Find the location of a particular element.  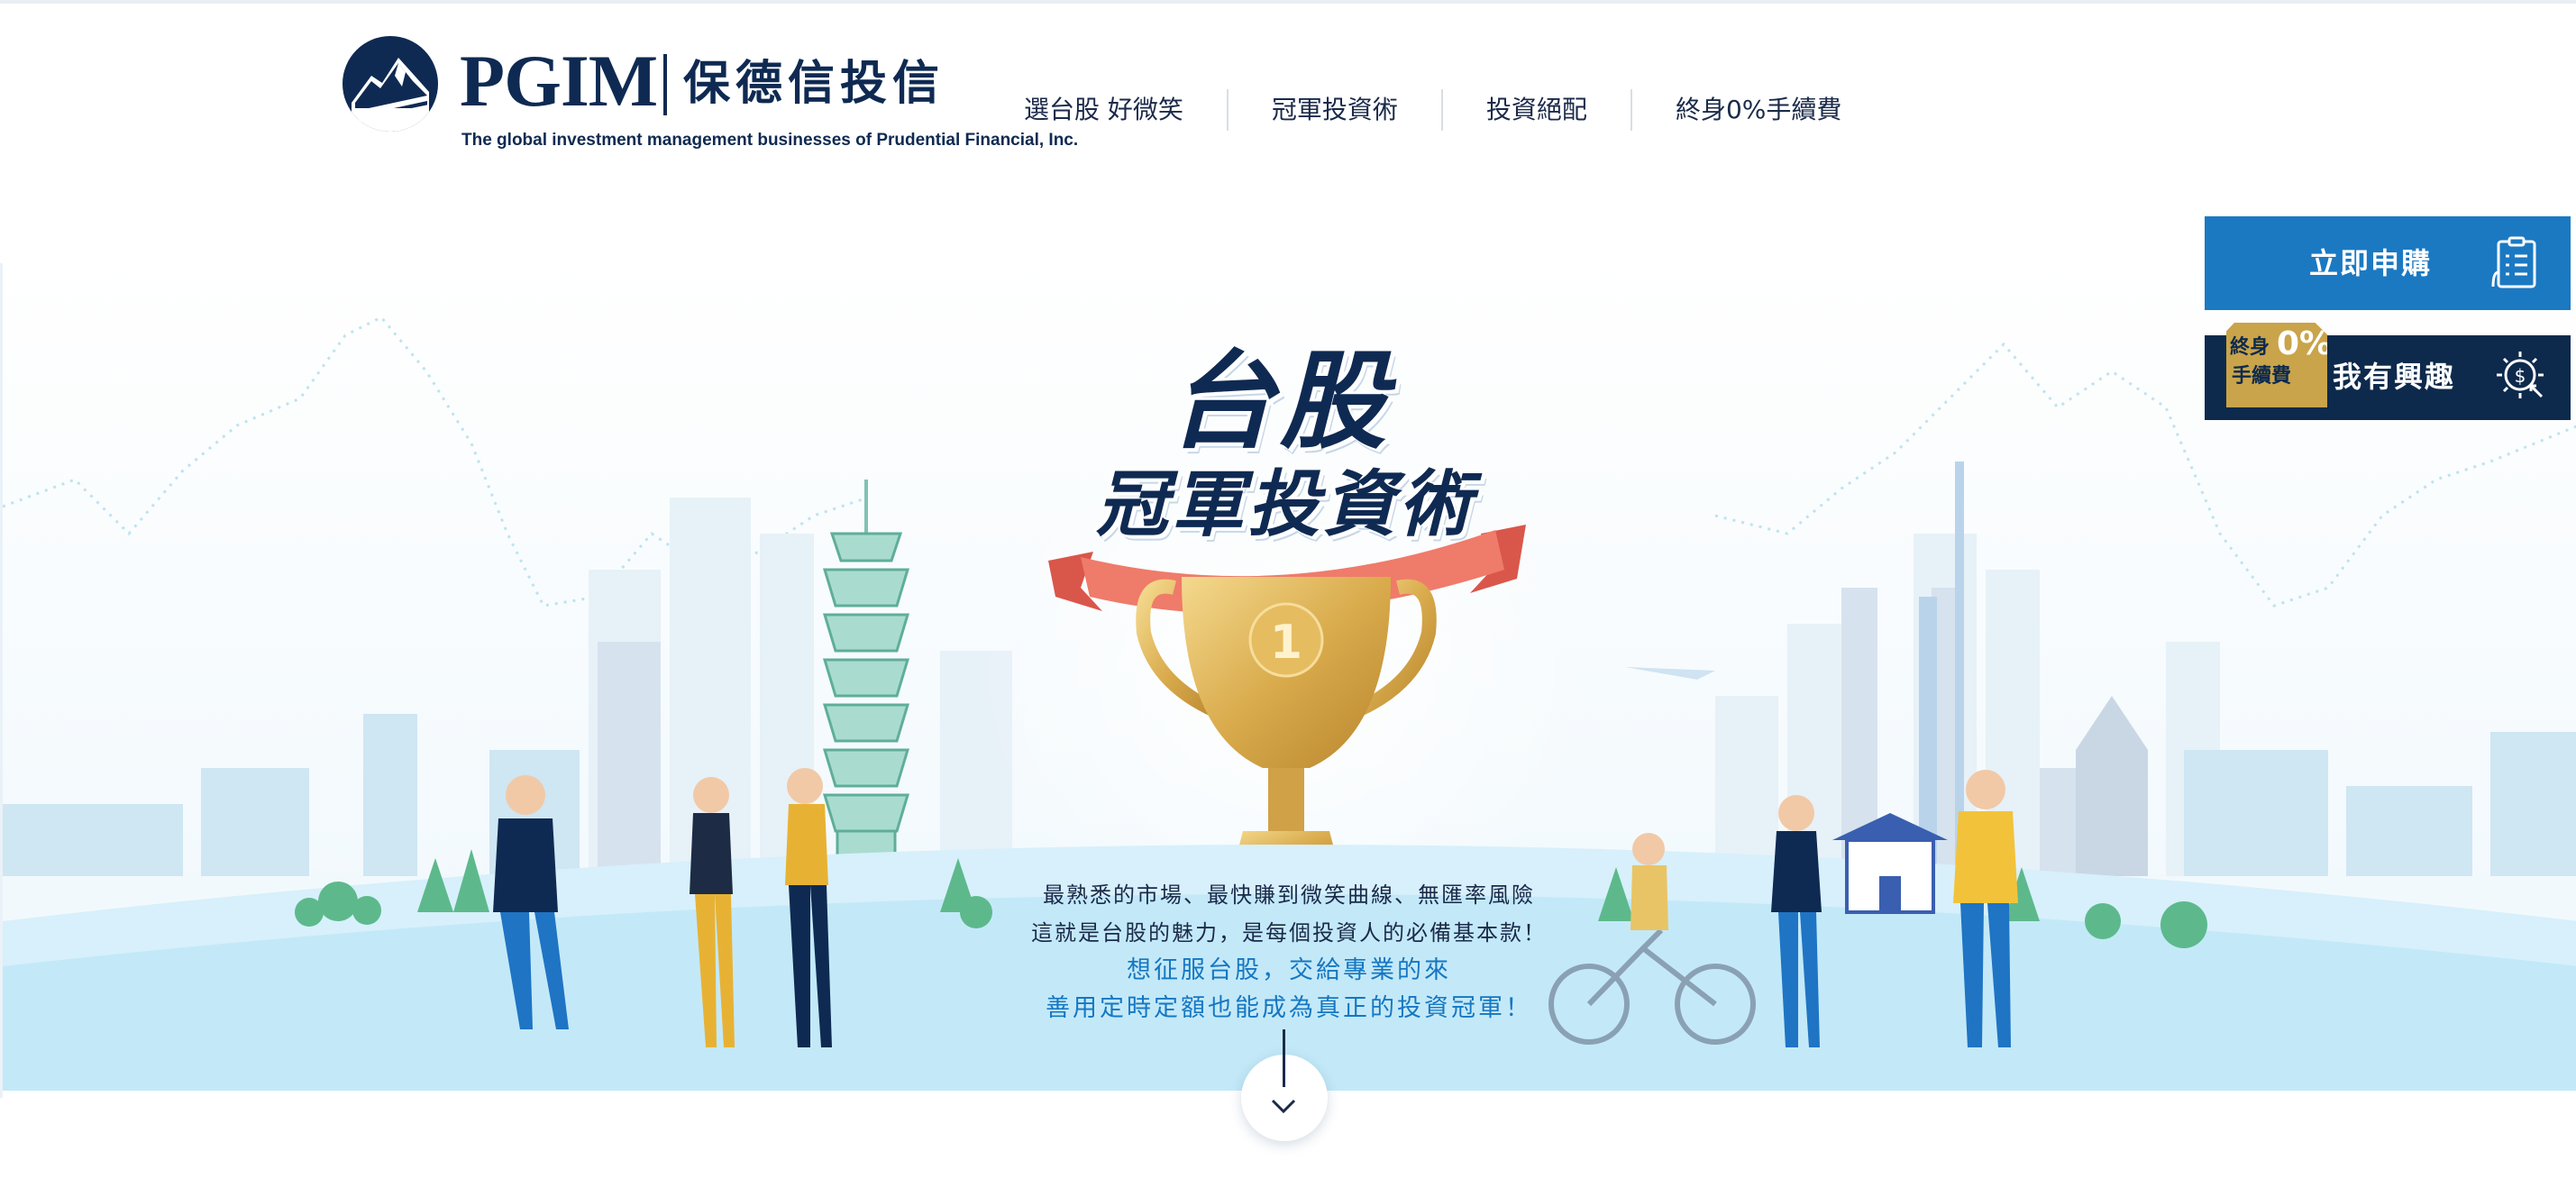

top-border is located at coordinates (1288, 2).